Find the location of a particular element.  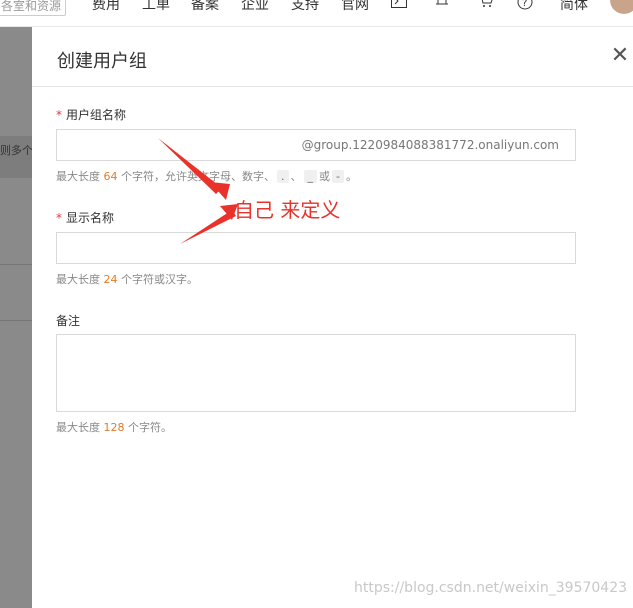

watermark: https://blog.csdn.net/weixin_39570423 is located at coordinates (491, 588).